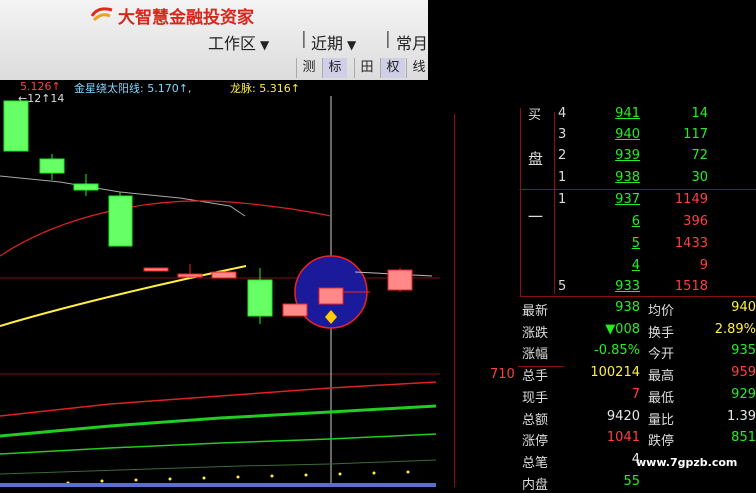 The image size is (756, 493). I want to click on order-volume: 9, so click(703, 265).